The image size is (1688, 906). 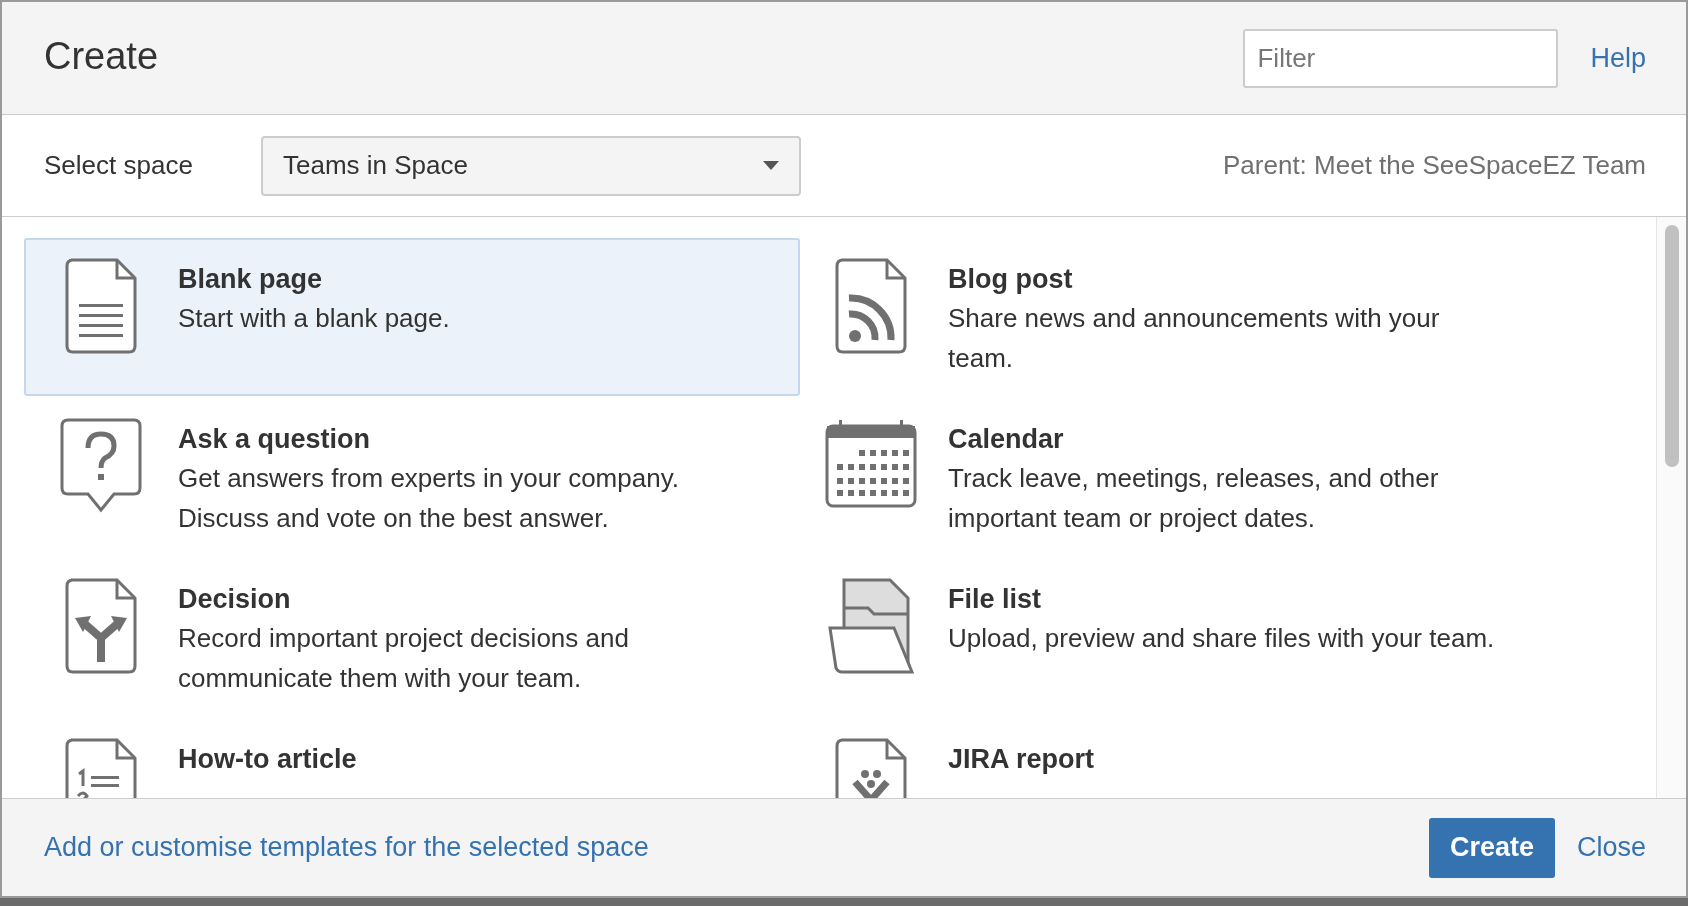 I want to click on parent-page-text: Parent: Meet the SeeSpaceEZ Team, so click(x=1434, y=165).